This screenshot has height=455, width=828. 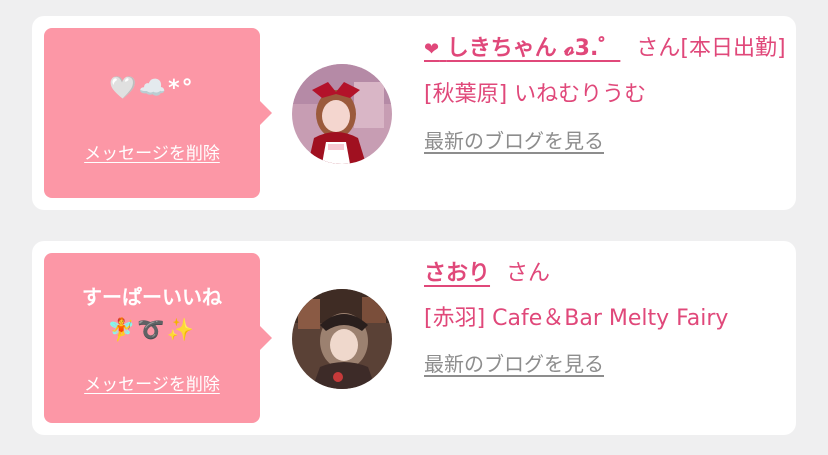 I want to click on message-bubble: すーぱーいいね 🧚➰✨ メッセージを削除, so click(x=158, y=338).